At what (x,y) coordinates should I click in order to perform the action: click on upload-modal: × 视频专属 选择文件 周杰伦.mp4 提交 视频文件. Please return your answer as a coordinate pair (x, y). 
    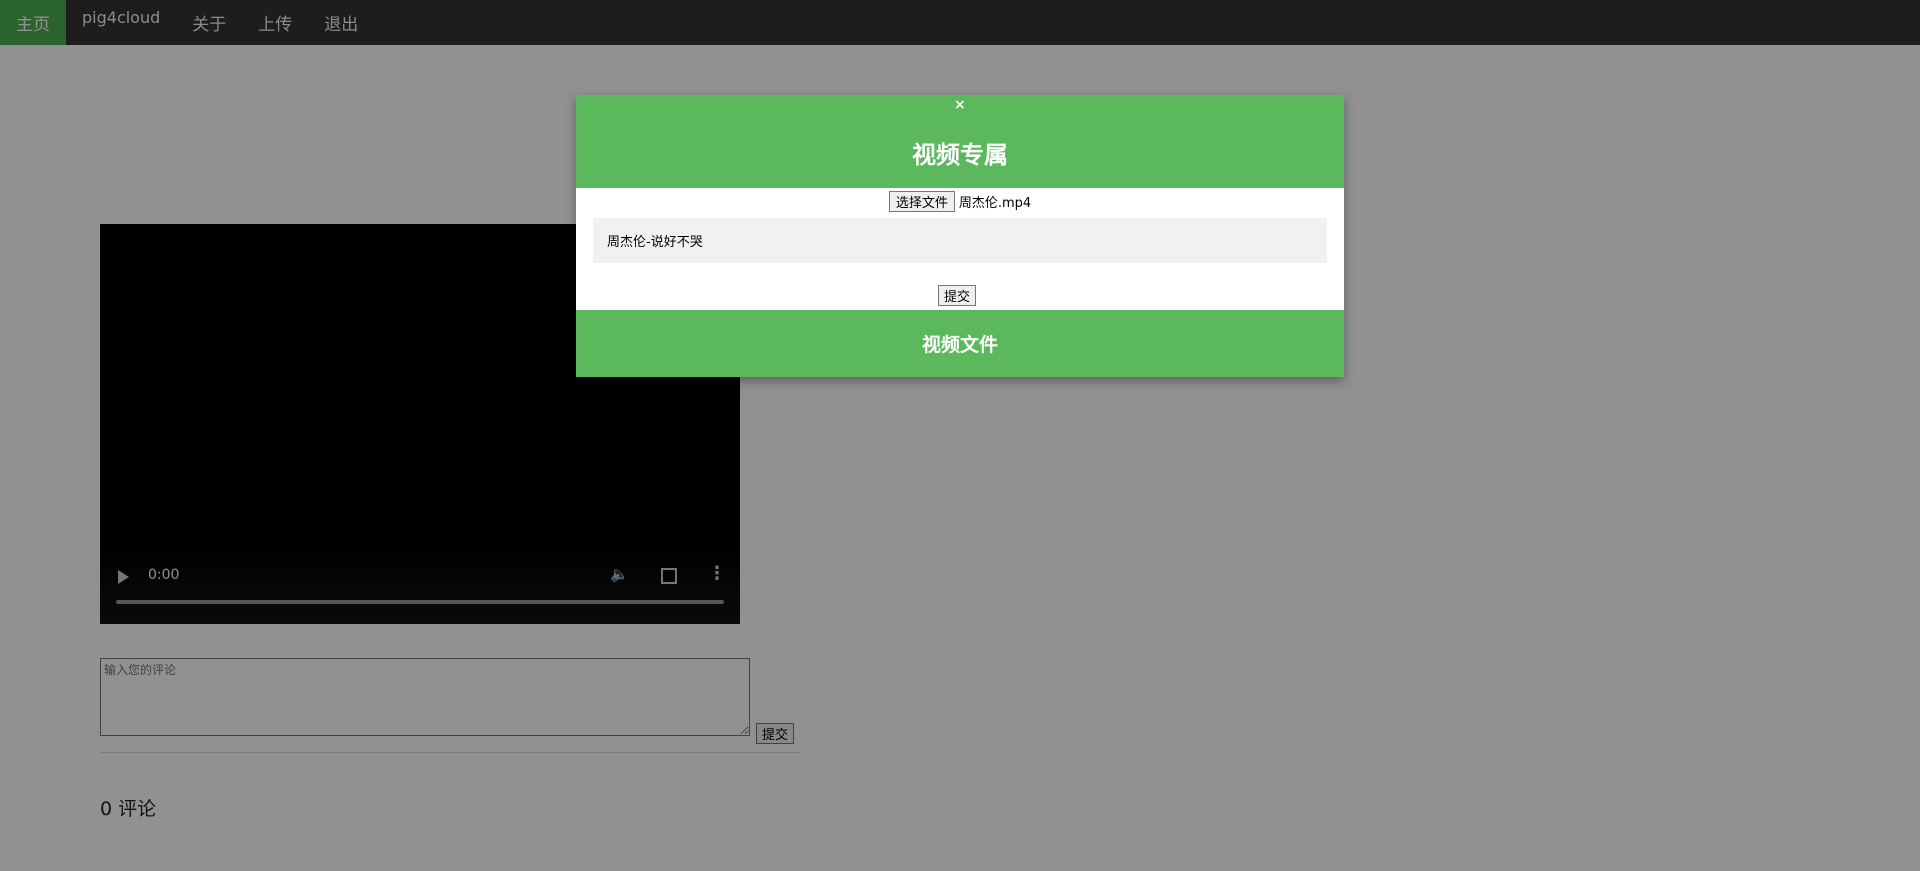
    Looking at the image, I should click on (960, 236).